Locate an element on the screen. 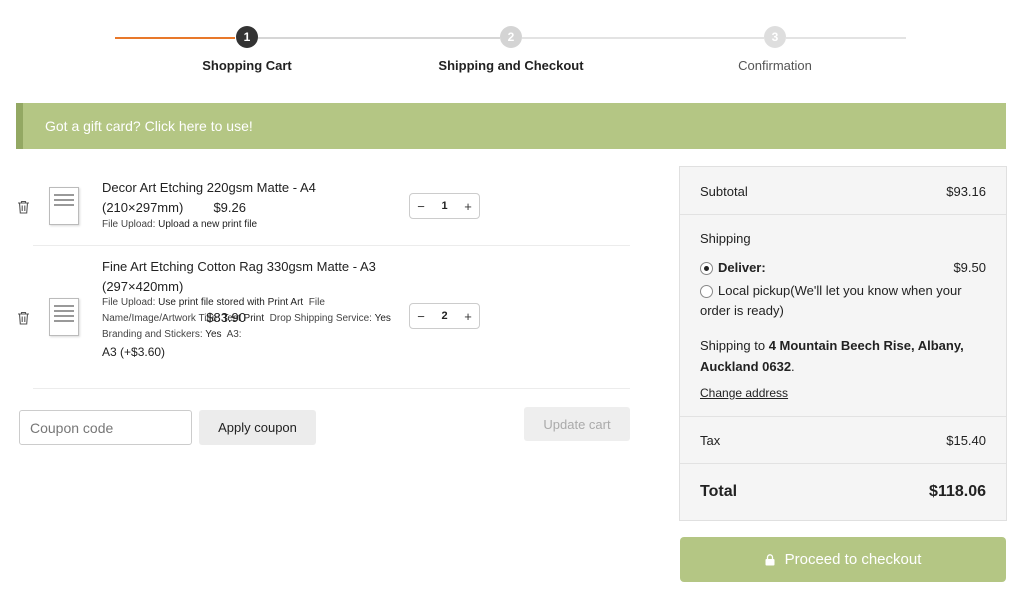  deliver-radio is located at coordinates (706, 268).